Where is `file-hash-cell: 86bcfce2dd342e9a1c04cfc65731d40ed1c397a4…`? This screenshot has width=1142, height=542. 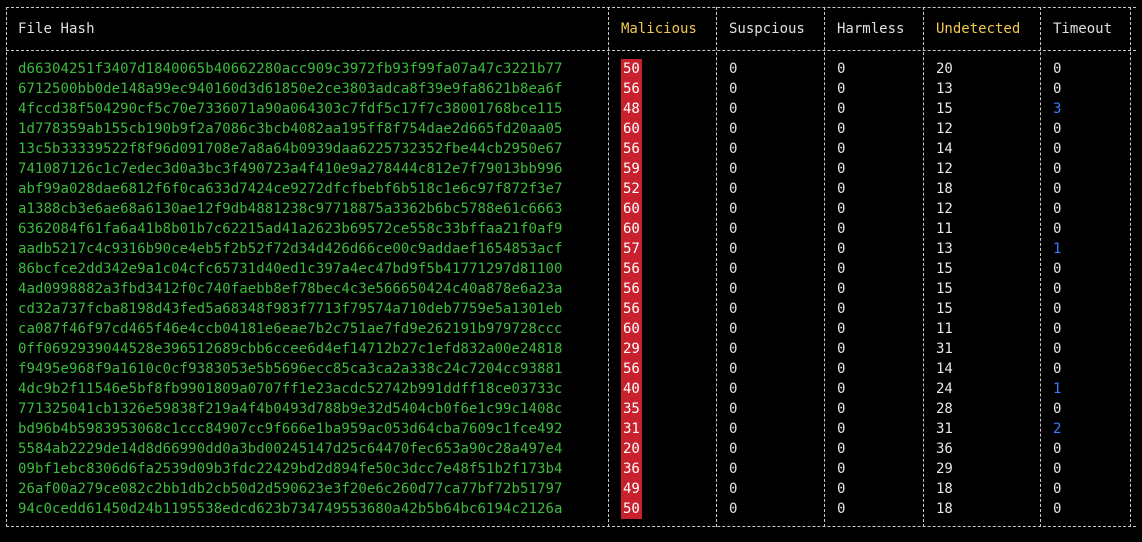
file-hash-cell: 86bcfce2dd342e9a1c04cfc65731d40ed1c397a4… is located at coordinates (290, 269).